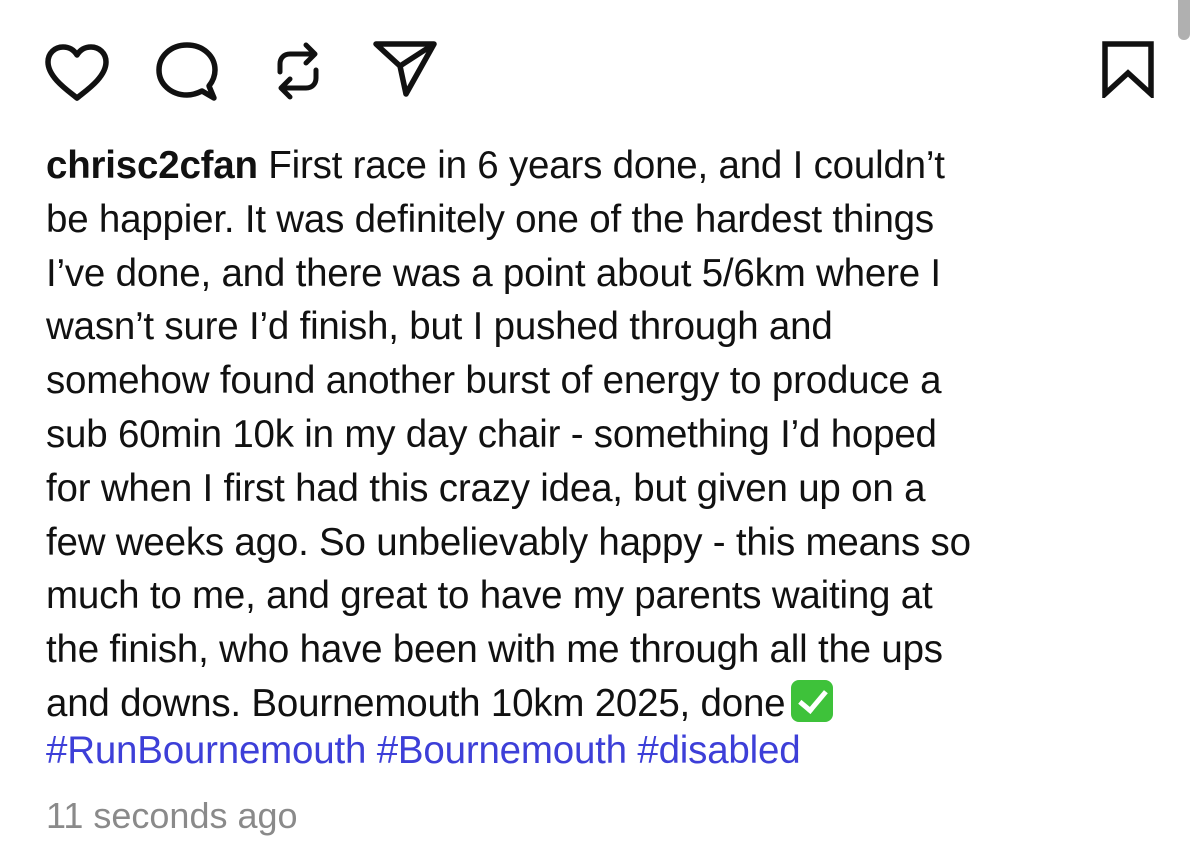  I want to click on hashtag-bournemouth: #Bournemouth, so click(502, 750).